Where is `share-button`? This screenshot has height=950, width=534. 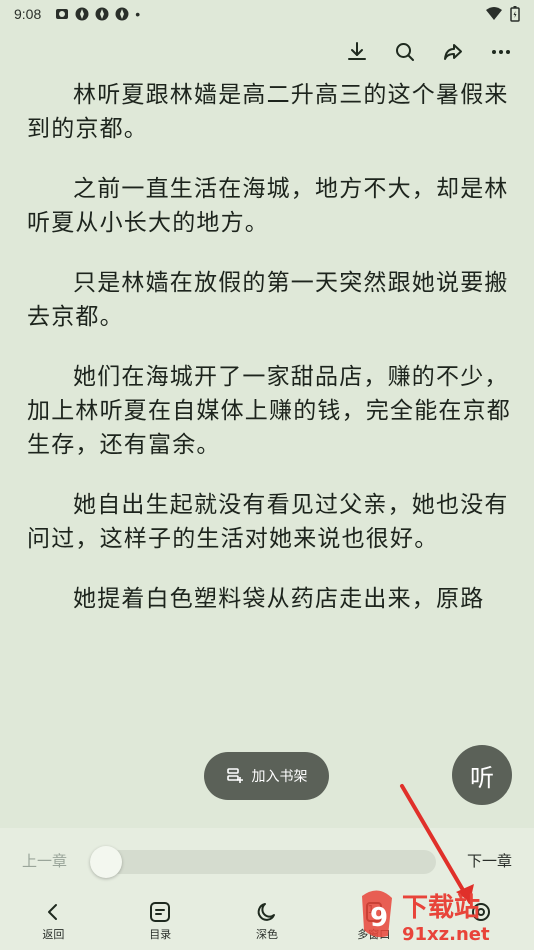 share-button is located at coordinates (453, 52).